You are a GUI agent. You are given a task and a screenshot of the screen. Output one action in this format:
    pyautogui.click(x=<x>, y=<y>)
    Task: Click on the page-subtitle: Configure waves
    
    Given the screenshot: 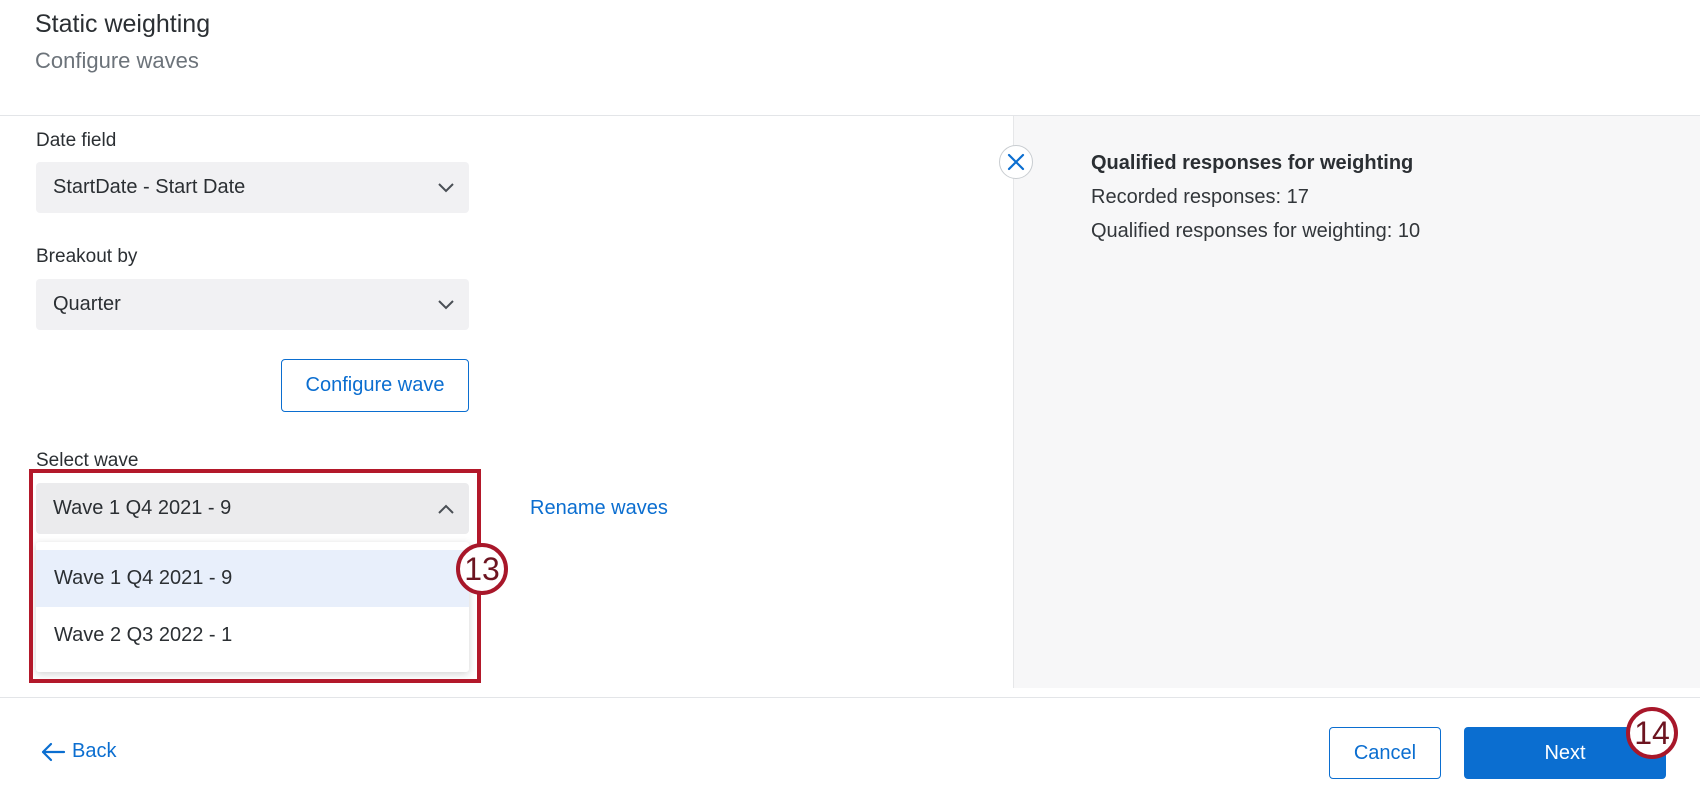 What is the action you would take?
    pyautogui.click(x=117, y=60)
    